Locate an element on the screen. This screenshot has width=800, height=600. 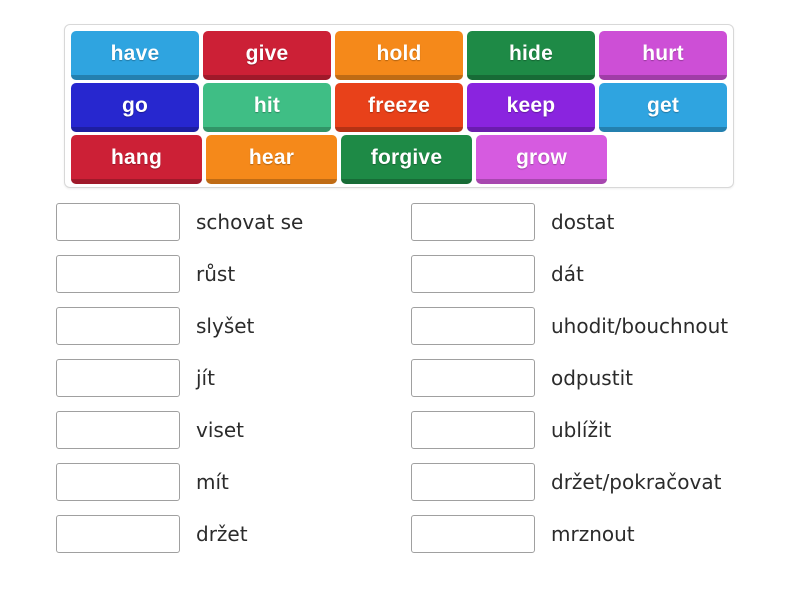
answer-row: slyšet is located at coordinates (233, 326).